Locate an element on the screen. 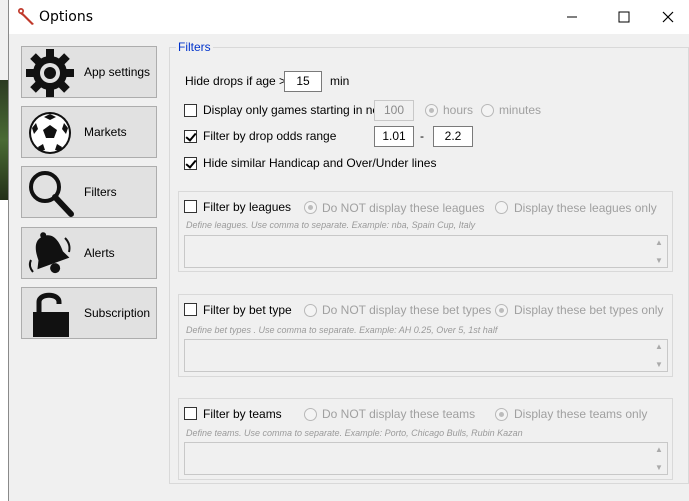  teams-textarea: ▲ ▼ is located at coordinates (426, 458).